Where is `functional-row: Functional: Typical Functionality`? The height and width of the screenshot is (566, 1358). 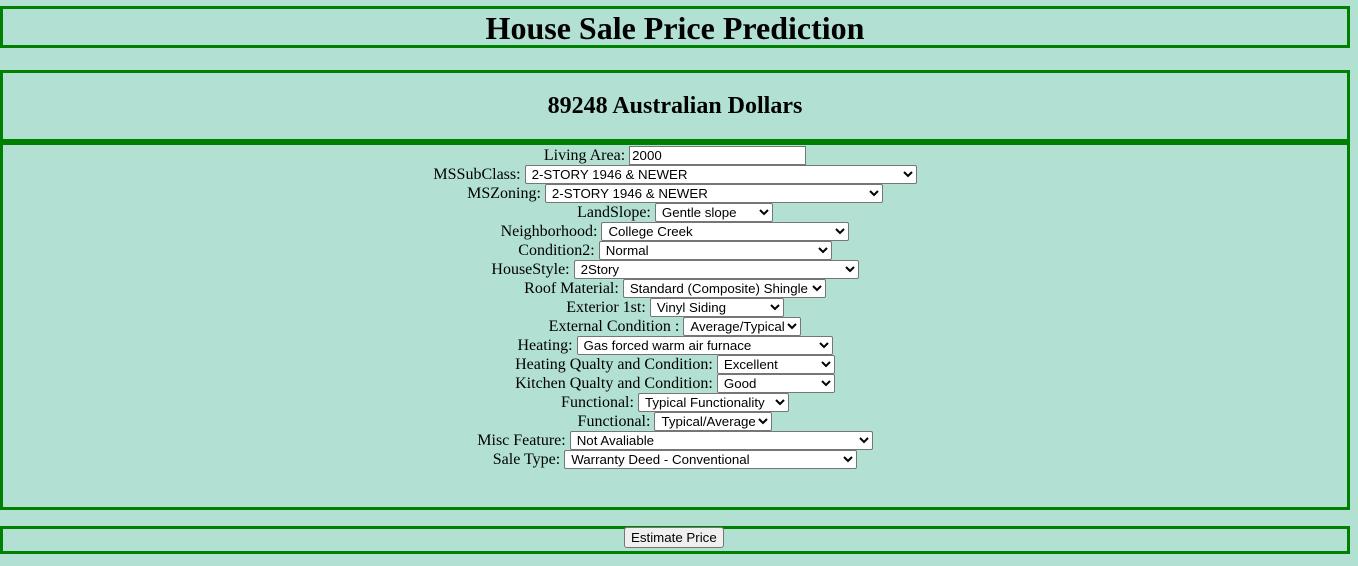 functional-row: Functional: Typical Functionality is located at coordinates (675, 402).